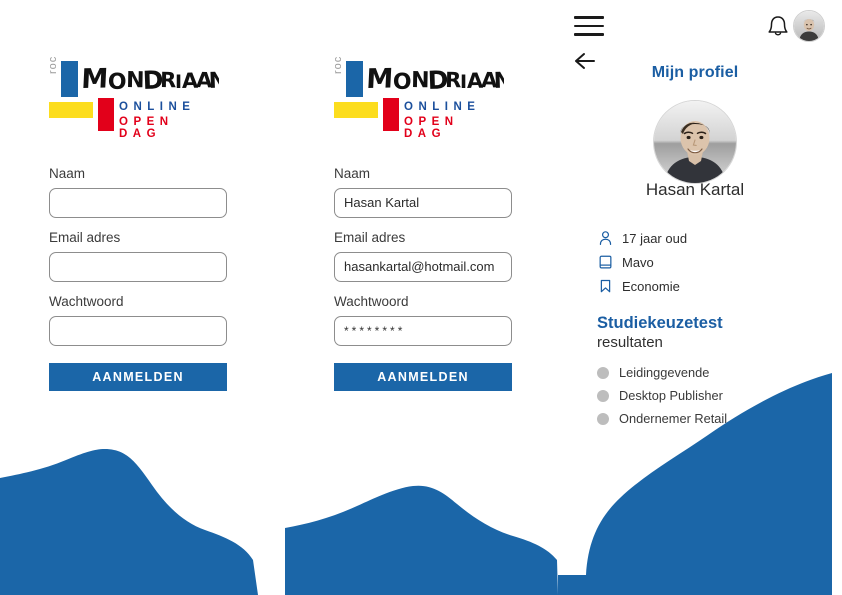  What do you see at coordinates (671, 395) in the screenshot?
I see `list-item-label: Desktop Publisher` at bounding box center [671, 395].